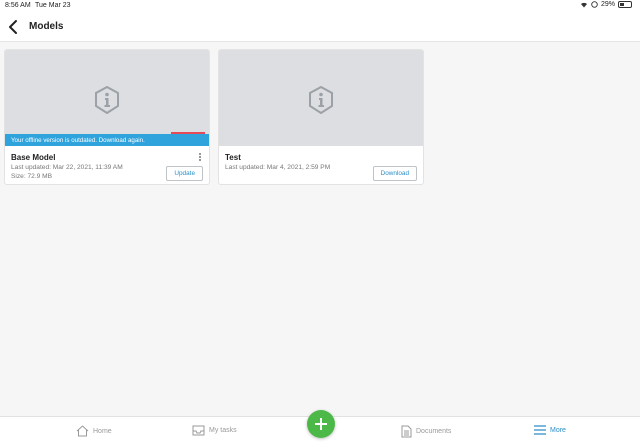  Describe the element at coordinates (625, 4) in the screenshot. I see `battery-icon` at that location.